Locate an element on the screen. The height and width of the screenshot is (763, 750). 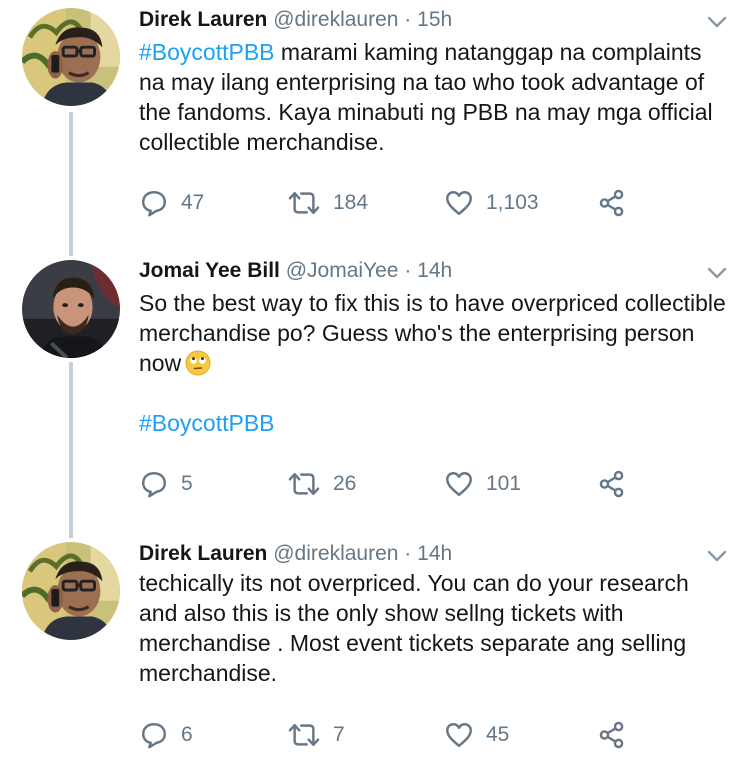
retweet-button: 7 is located at coordinates (316, 735).